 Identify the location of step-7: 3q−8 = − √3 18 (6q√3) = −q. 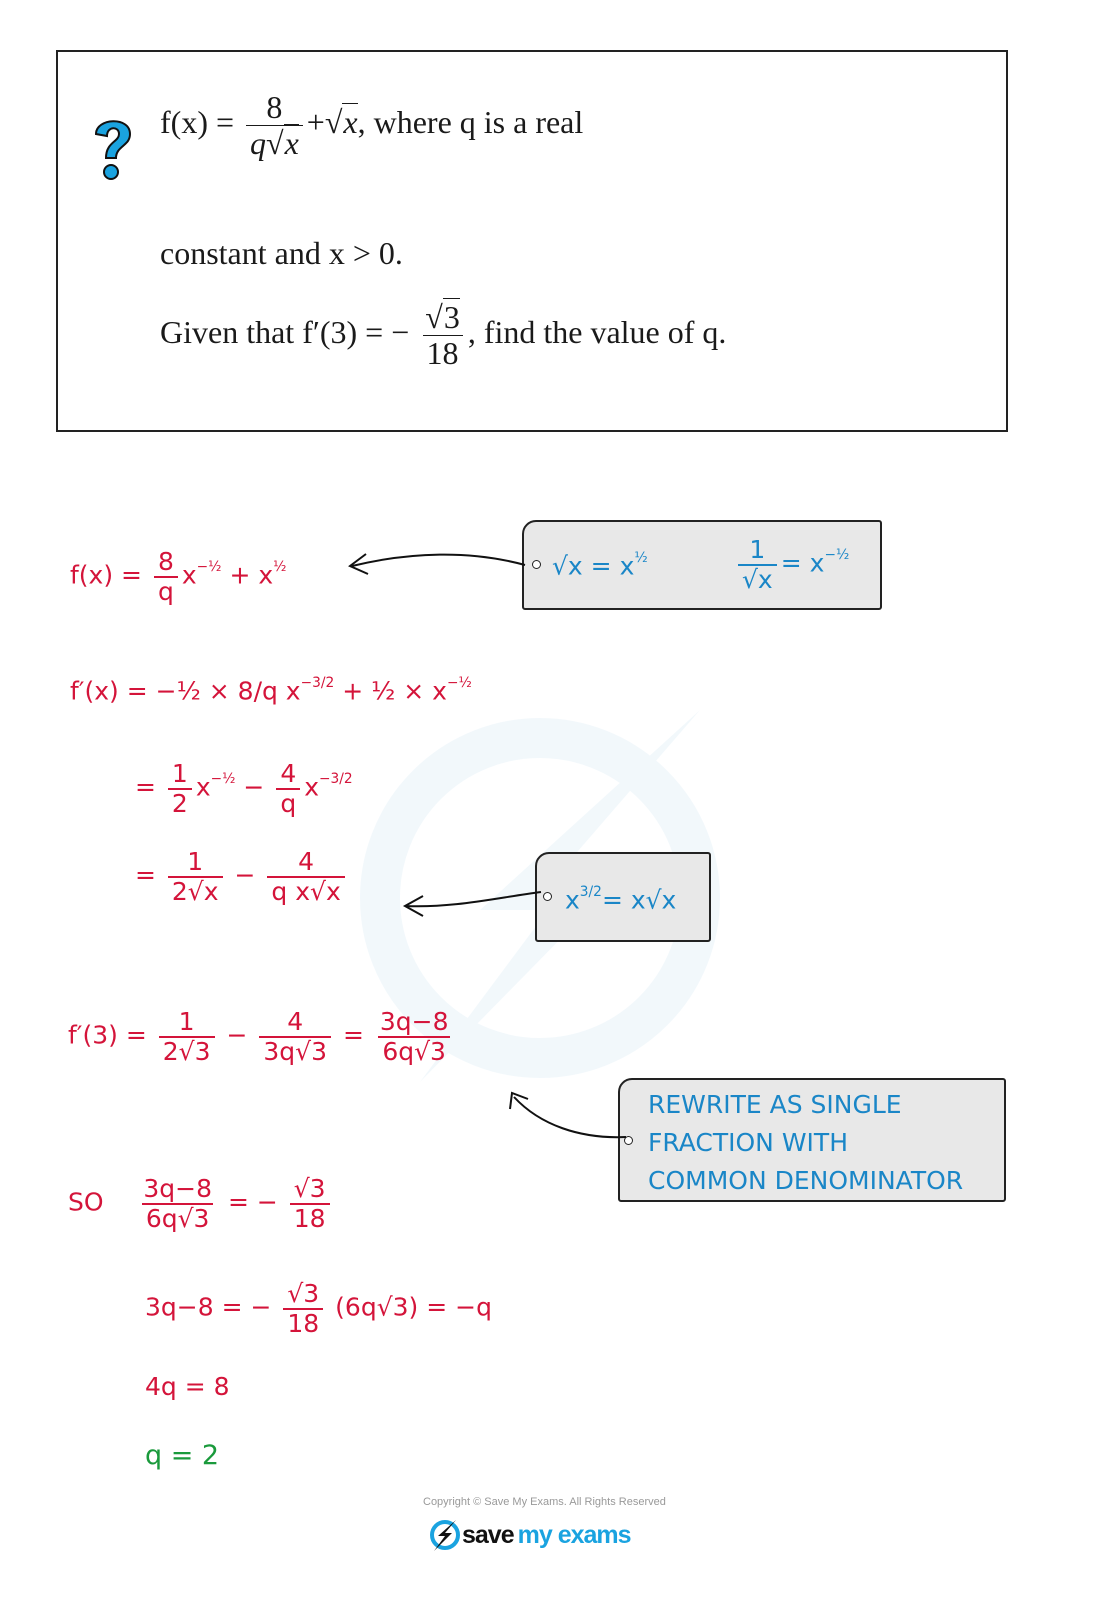
(318, 1308).